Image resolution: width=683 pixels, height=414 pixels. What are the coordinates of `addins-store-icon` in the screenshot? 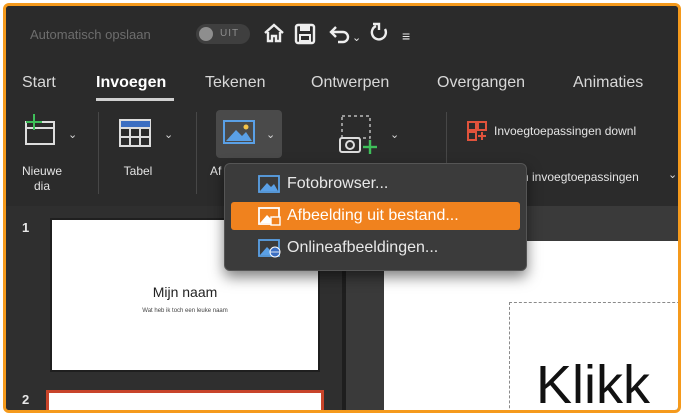 It's located at (477, 131).